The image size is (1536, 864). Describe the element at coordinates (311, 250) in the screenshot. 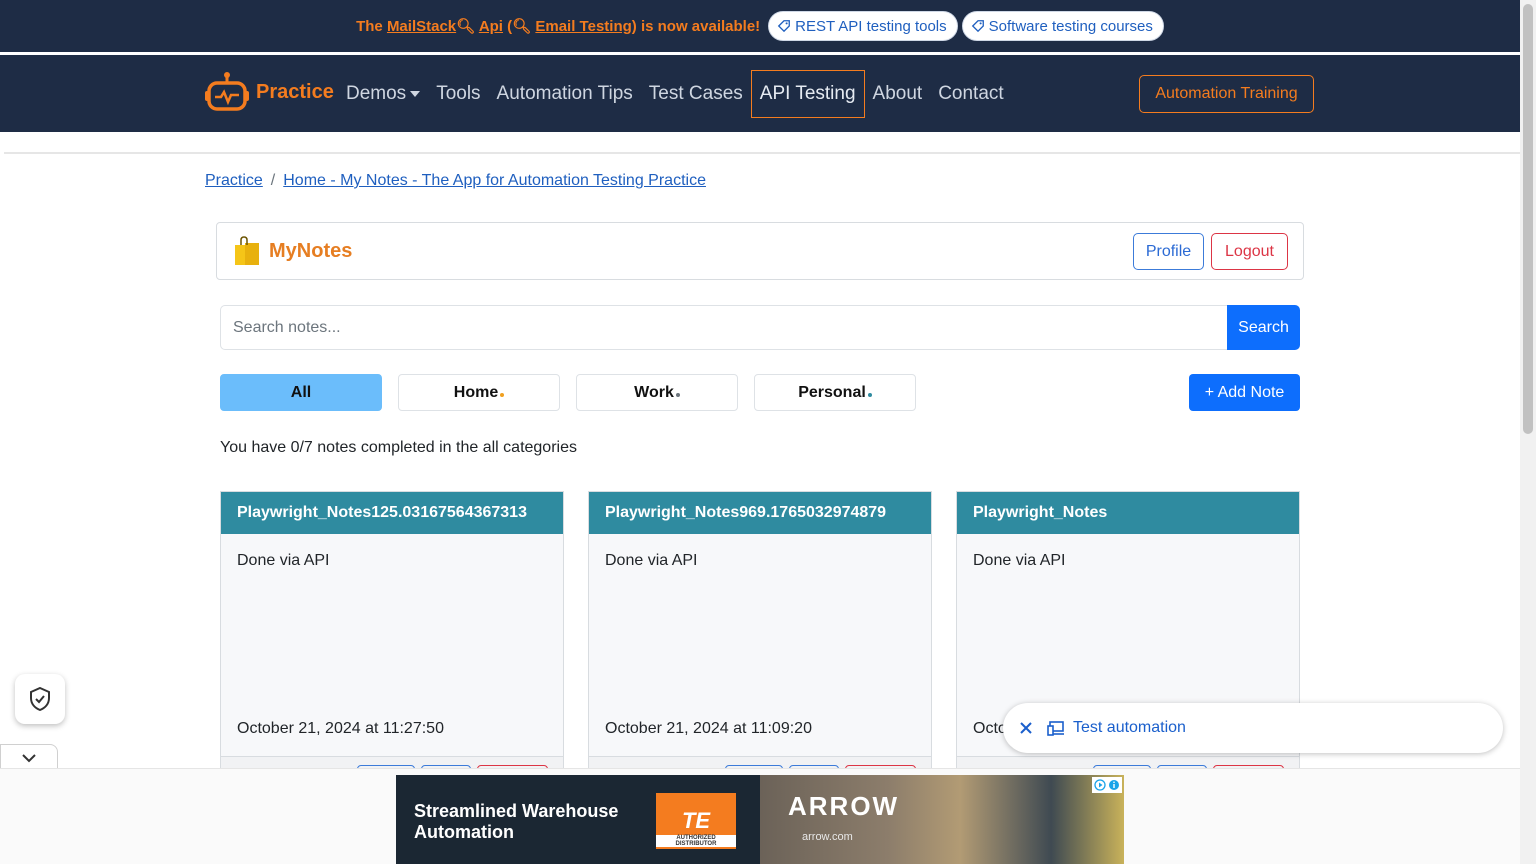

I see `app-title: MyNotes` at that location.